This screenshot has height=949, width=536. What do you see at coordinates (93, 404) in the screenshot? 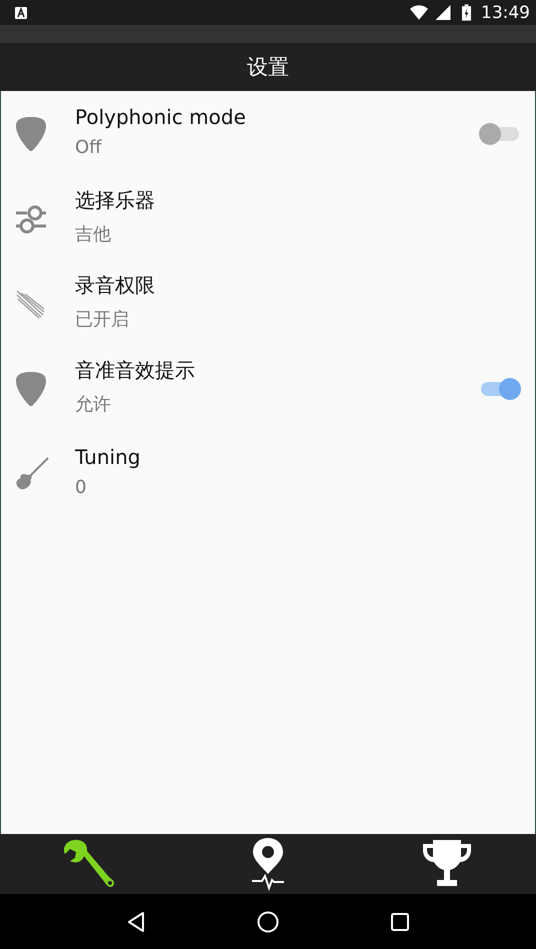
I see `setting-summary: 允许` at bounding box center [93, 404].